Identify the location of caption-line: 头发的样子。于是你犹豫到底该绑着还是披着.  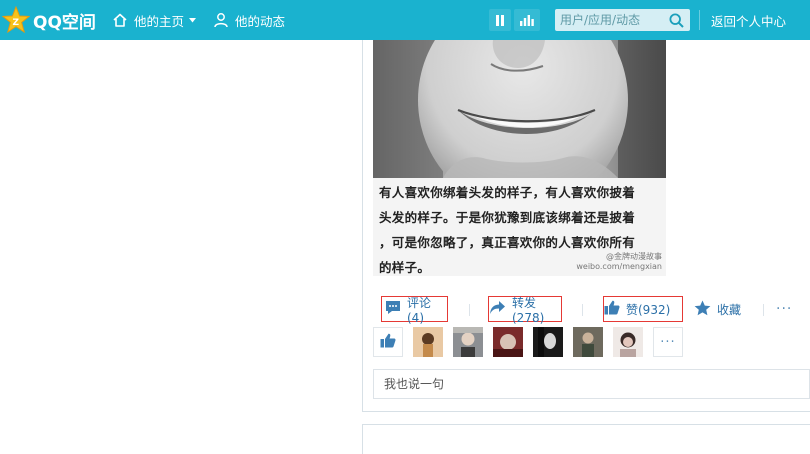
(507, 217).